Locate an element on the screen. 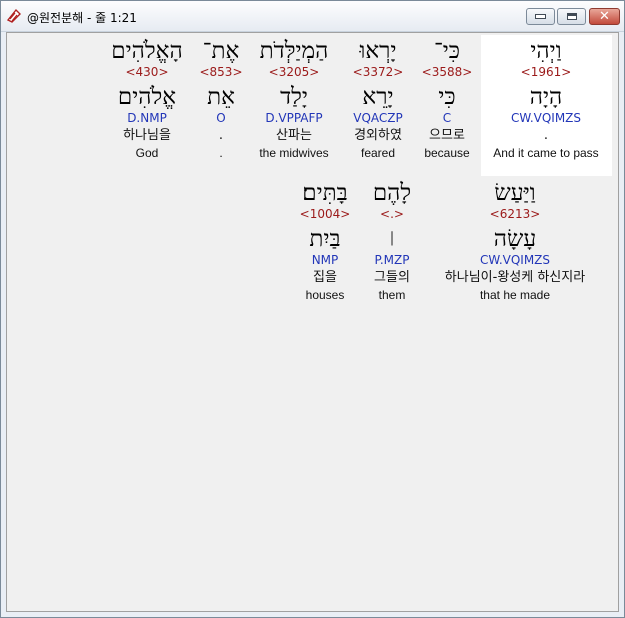  korean-gloss: 집을 is located at coordinates (325, 277).